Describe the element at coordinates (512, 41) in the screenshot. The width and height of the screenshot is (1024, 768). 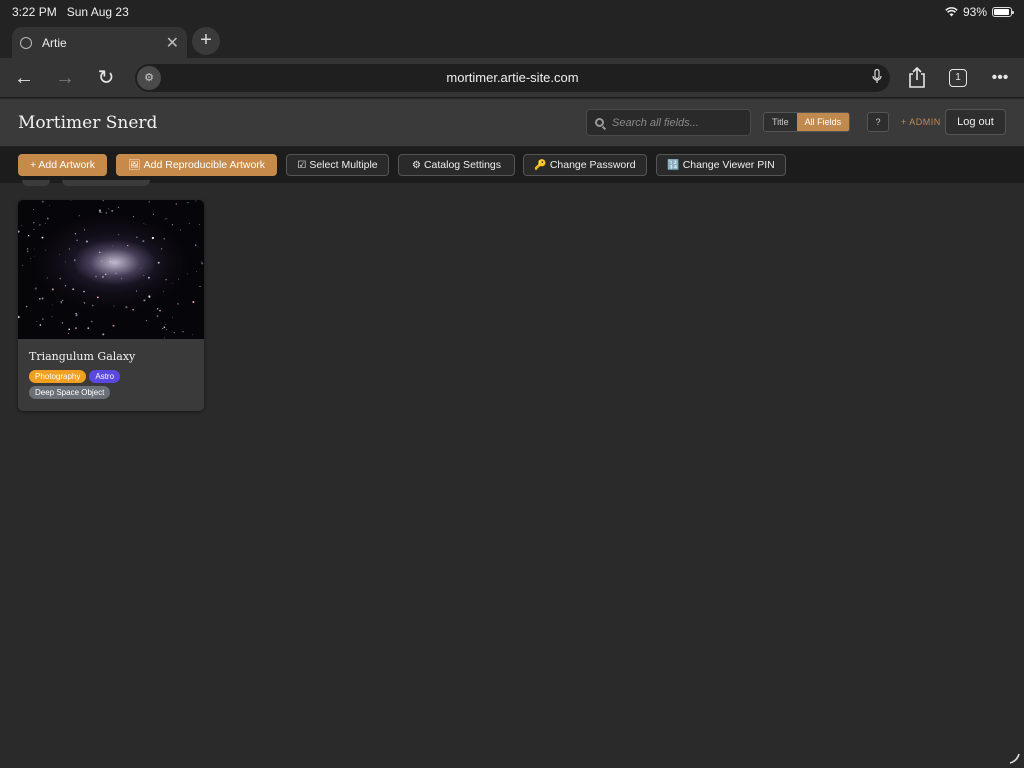
I see `tab-strip: Artie ✕ +` at that location.